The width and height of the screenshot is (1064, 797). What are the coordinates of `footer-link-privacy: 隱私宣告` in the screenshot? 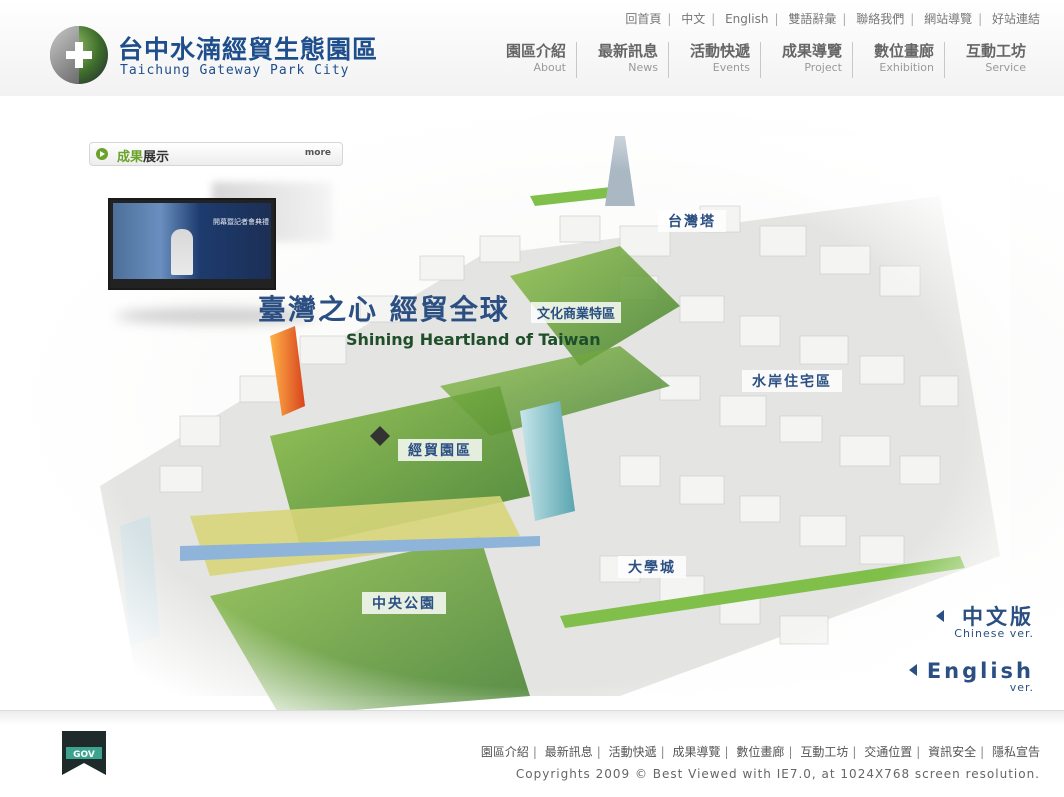 It's located at (1016, 752).